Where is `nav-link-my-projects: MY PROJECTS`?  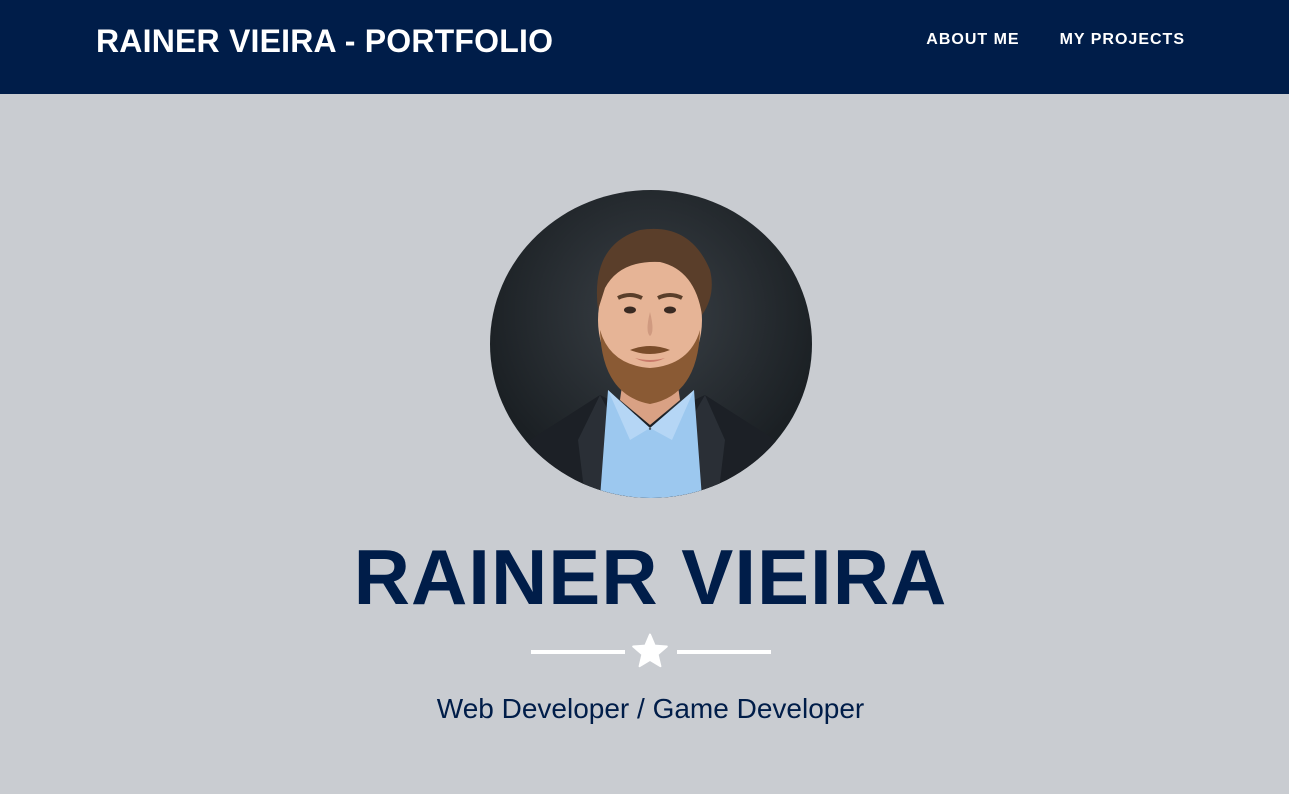 nav-link-my-projects: MY PROJECTS is located at coordinates (1122, 40).